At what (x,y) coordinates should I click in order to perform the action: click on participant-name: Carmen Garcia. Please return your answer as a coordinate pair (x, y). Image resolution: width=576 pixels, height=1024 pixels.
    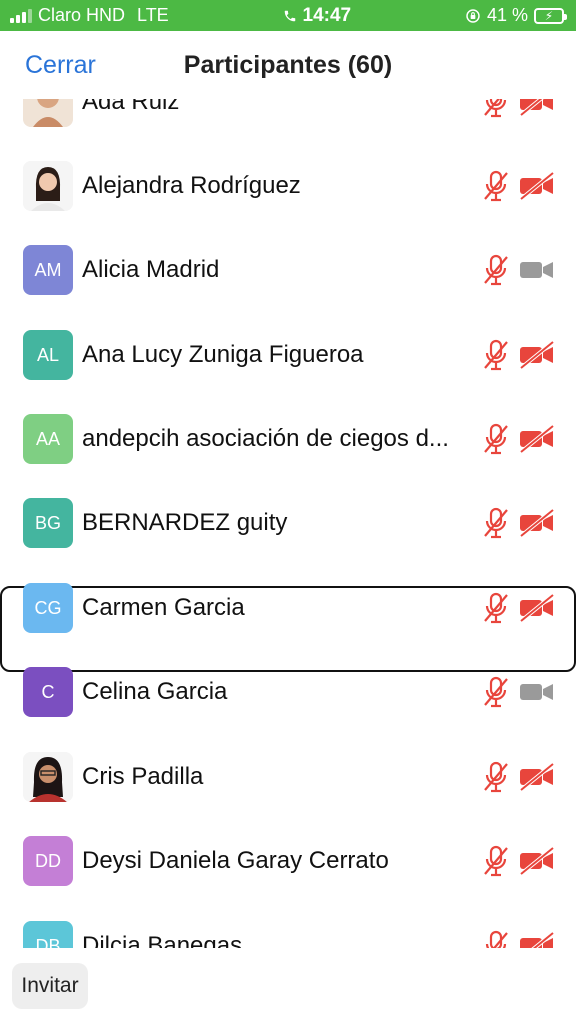
    Looking at the image, I should click on (163, 607).